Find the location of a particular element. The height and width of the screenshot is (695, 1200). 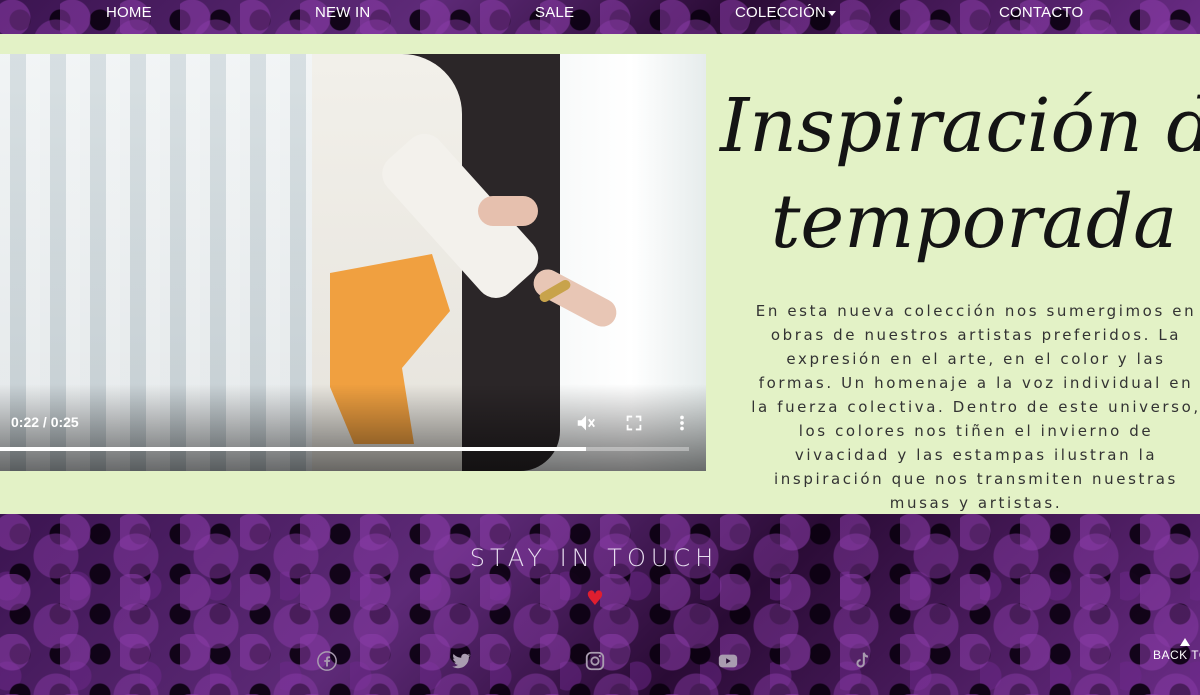

more-options-icon is located at coordinates (682, 423).